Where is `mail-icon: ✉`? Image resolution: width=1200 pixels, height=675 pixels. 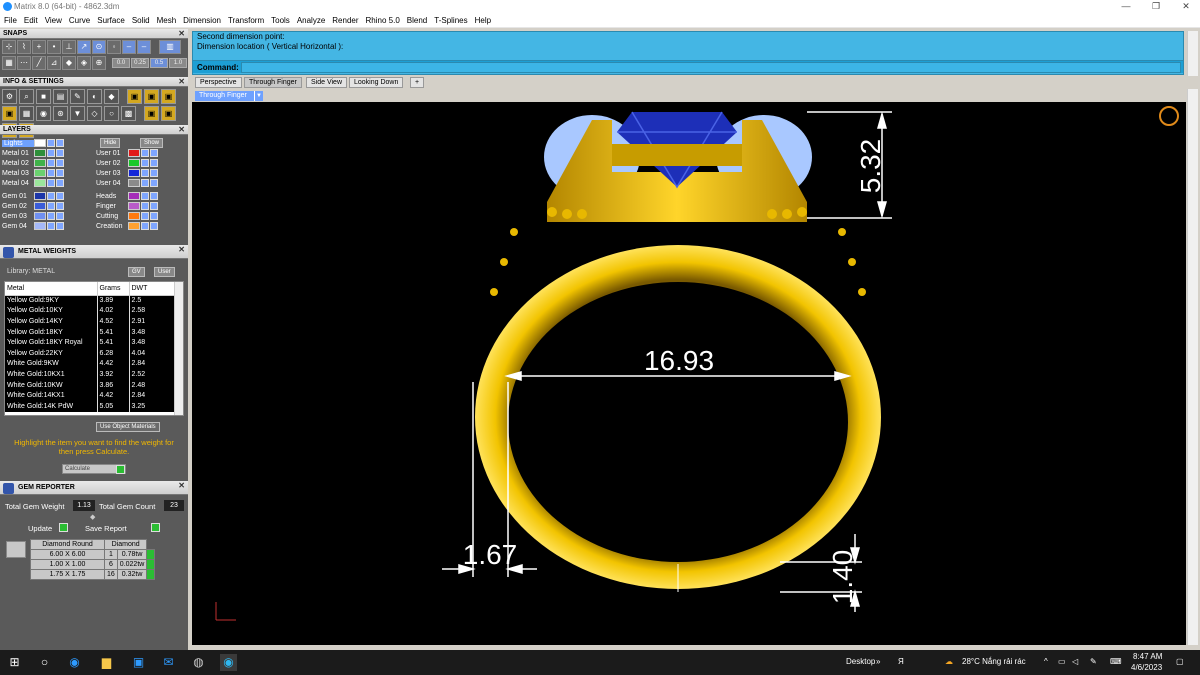
mail-icon: ✉ is located at coordinates (168, 662).